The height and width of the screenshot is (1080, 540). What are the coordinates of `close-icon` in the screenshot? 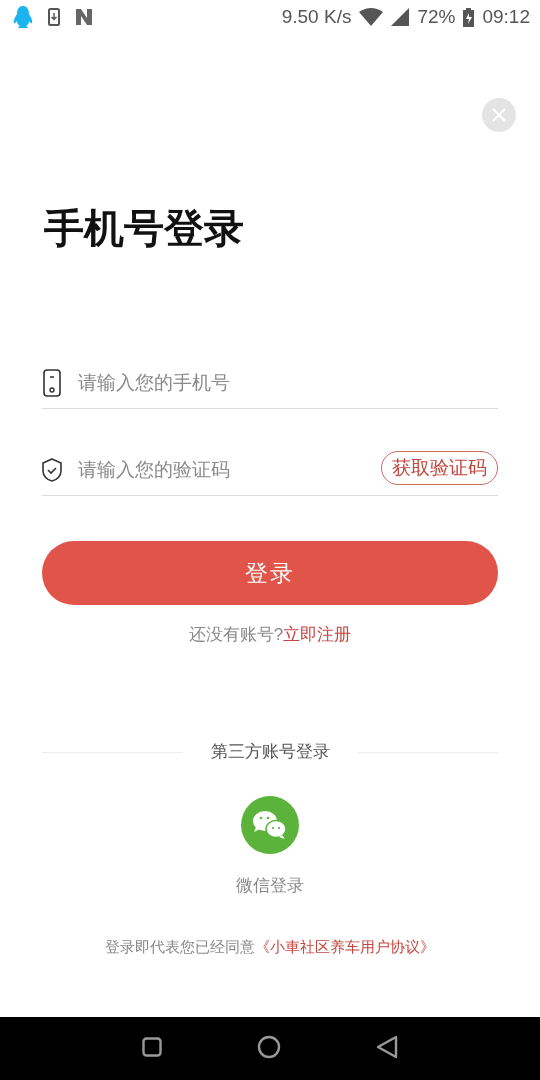 It's located at (499, 115).